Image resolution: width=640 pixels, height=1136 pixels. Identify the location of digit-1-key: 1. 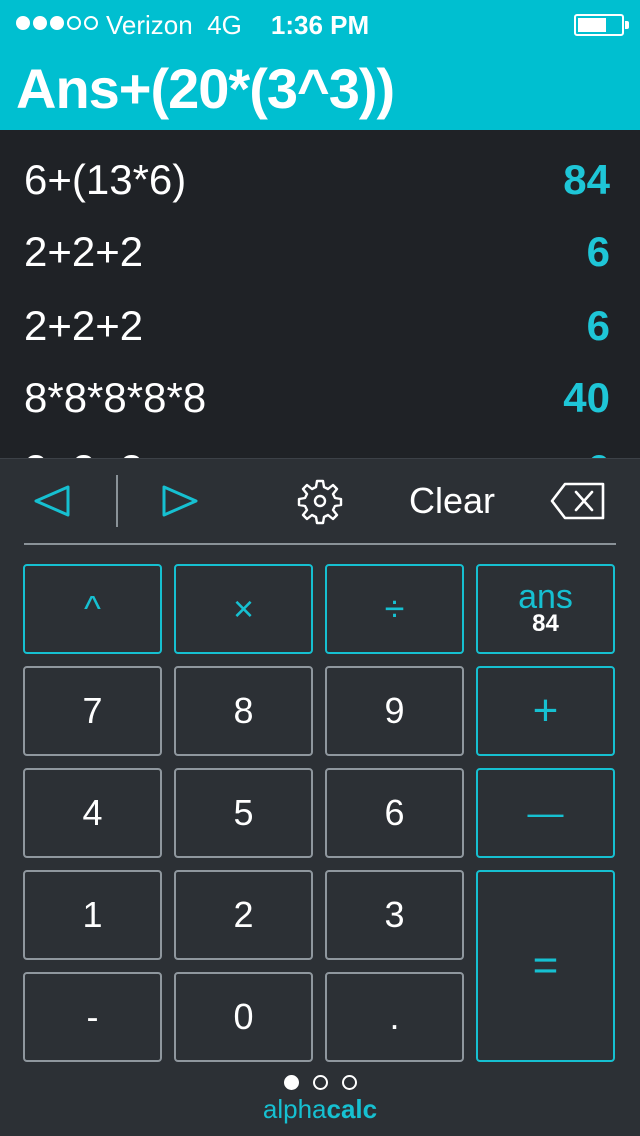
(92, 915).